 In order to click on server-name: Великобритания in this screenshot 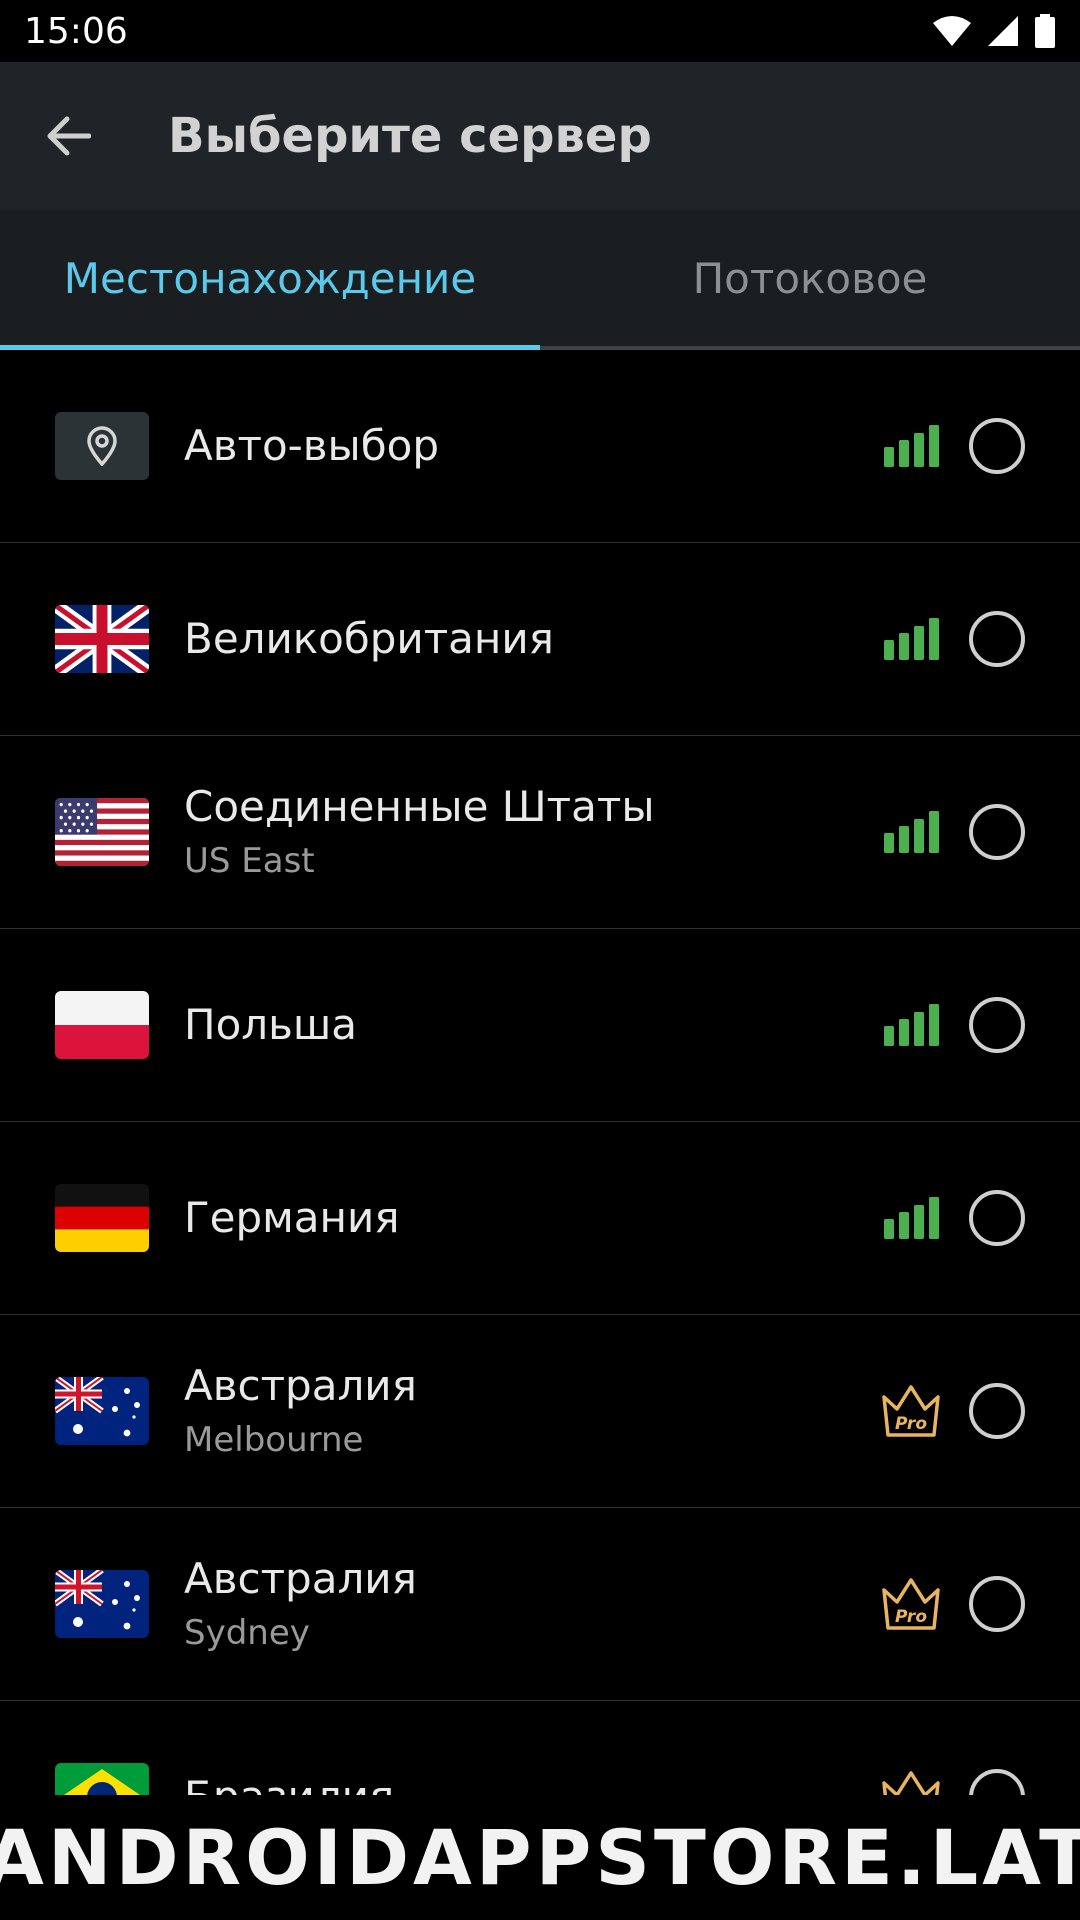, I will do `click(369, 638)`.